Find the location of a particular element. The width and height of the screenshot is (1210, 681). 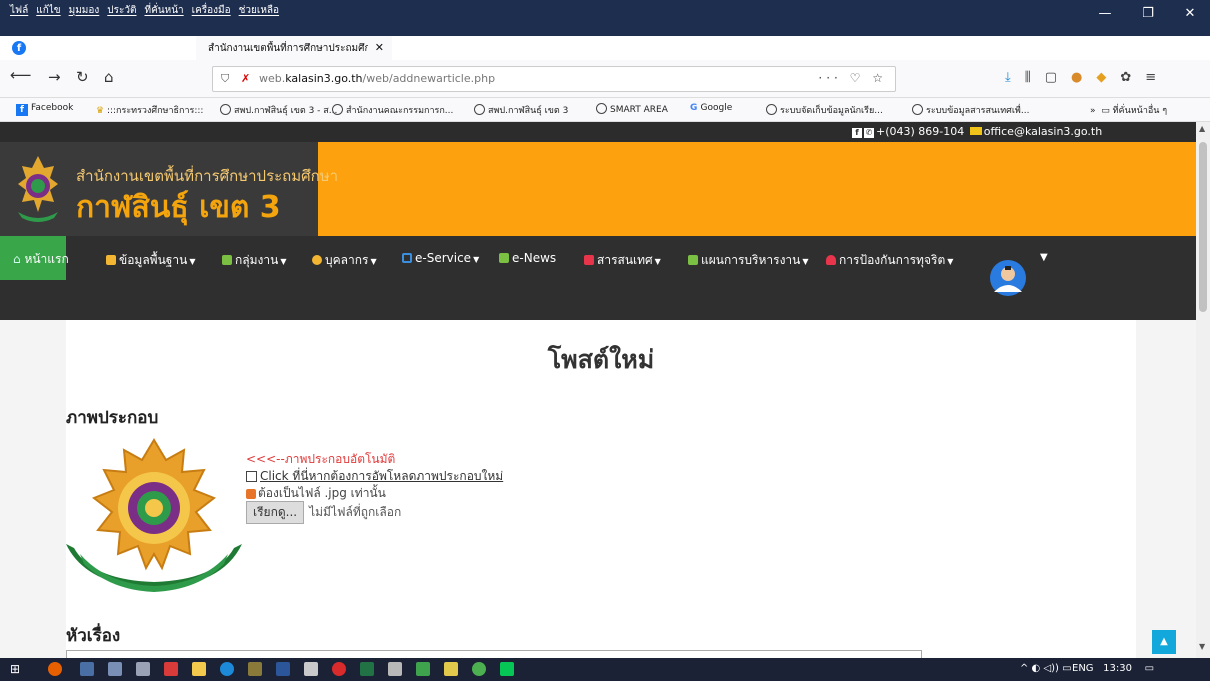

menu-history: ประวัติ is located at coordinates (121, 10).